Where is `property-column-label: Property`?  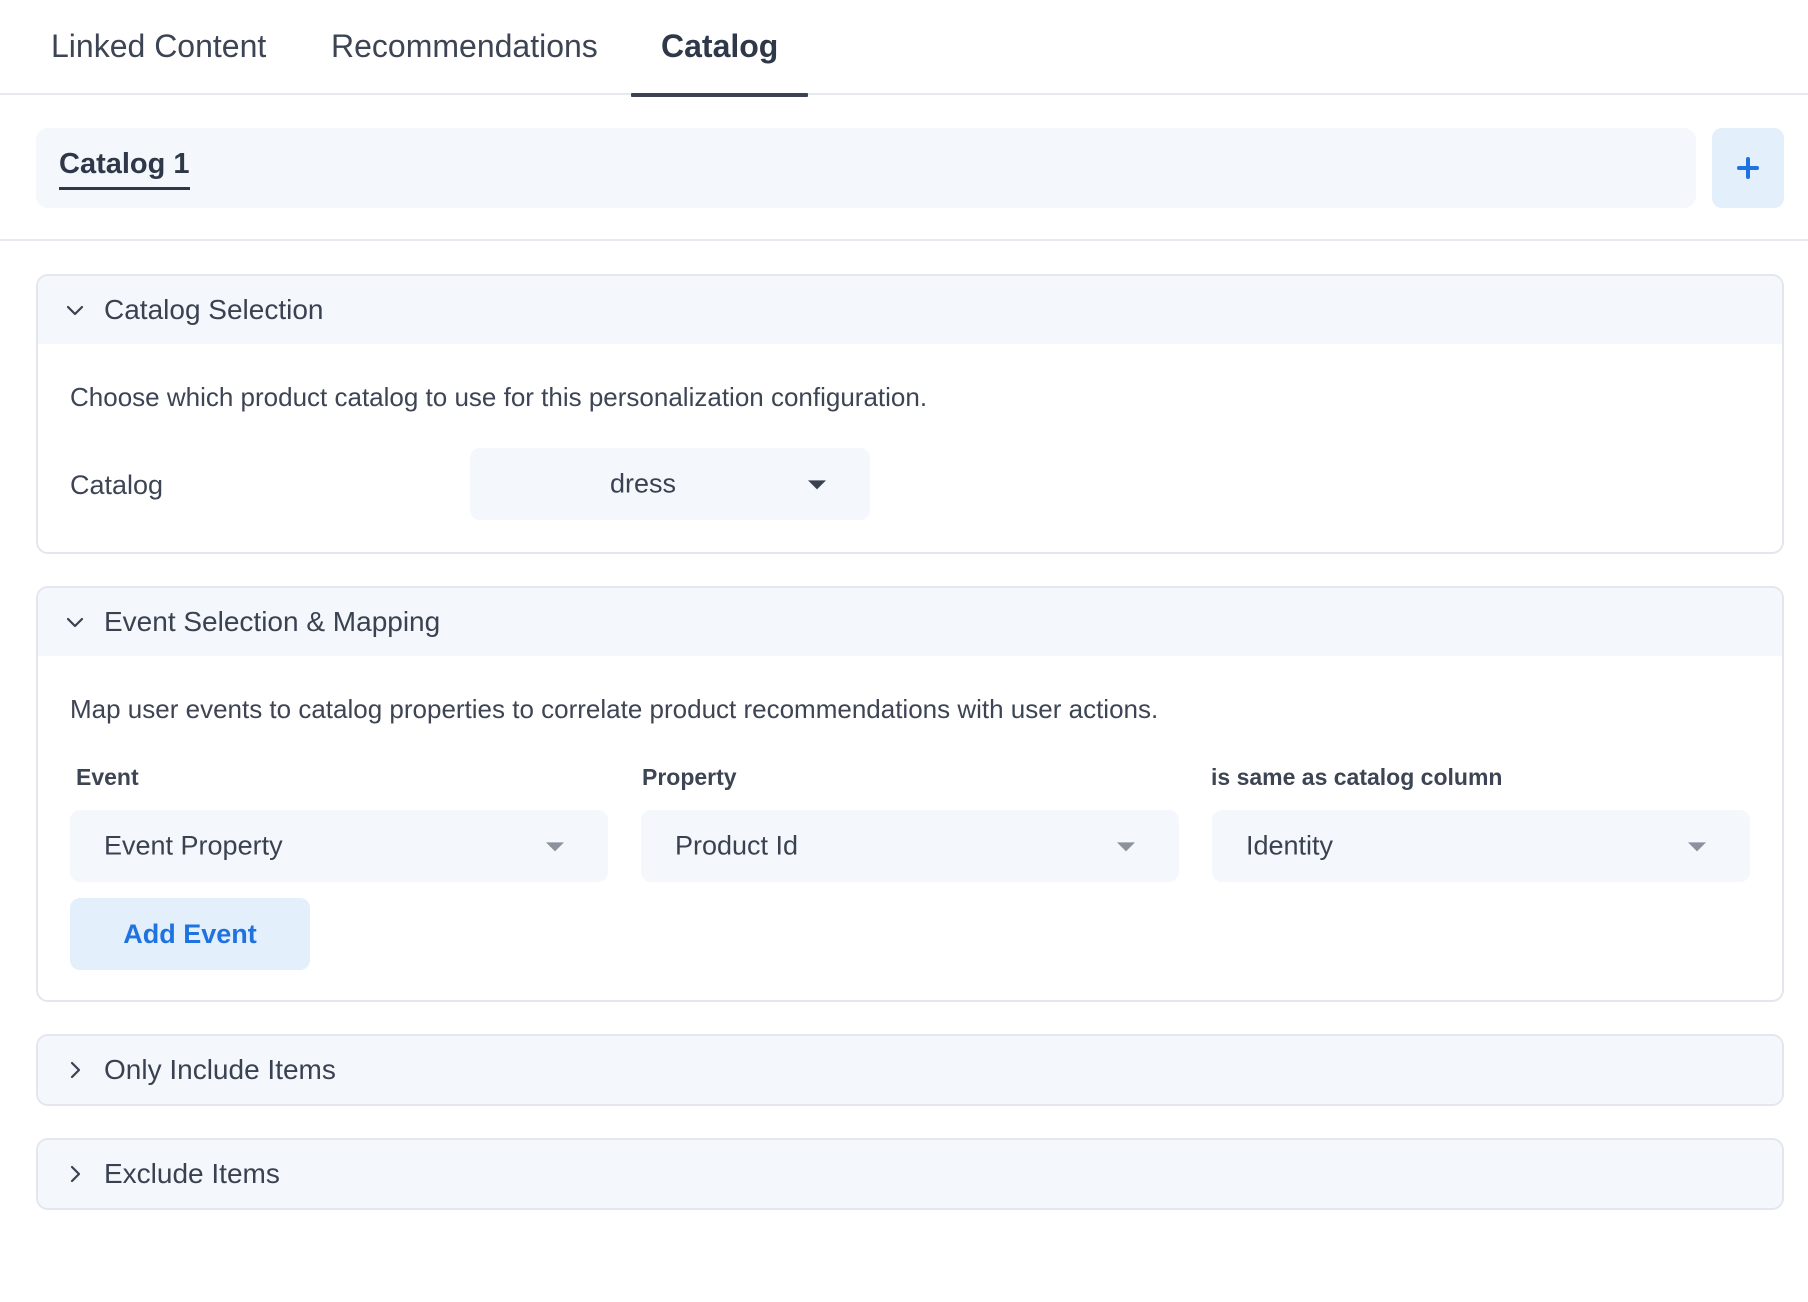 property-column-label: Property is located at coordinates (689, 777).